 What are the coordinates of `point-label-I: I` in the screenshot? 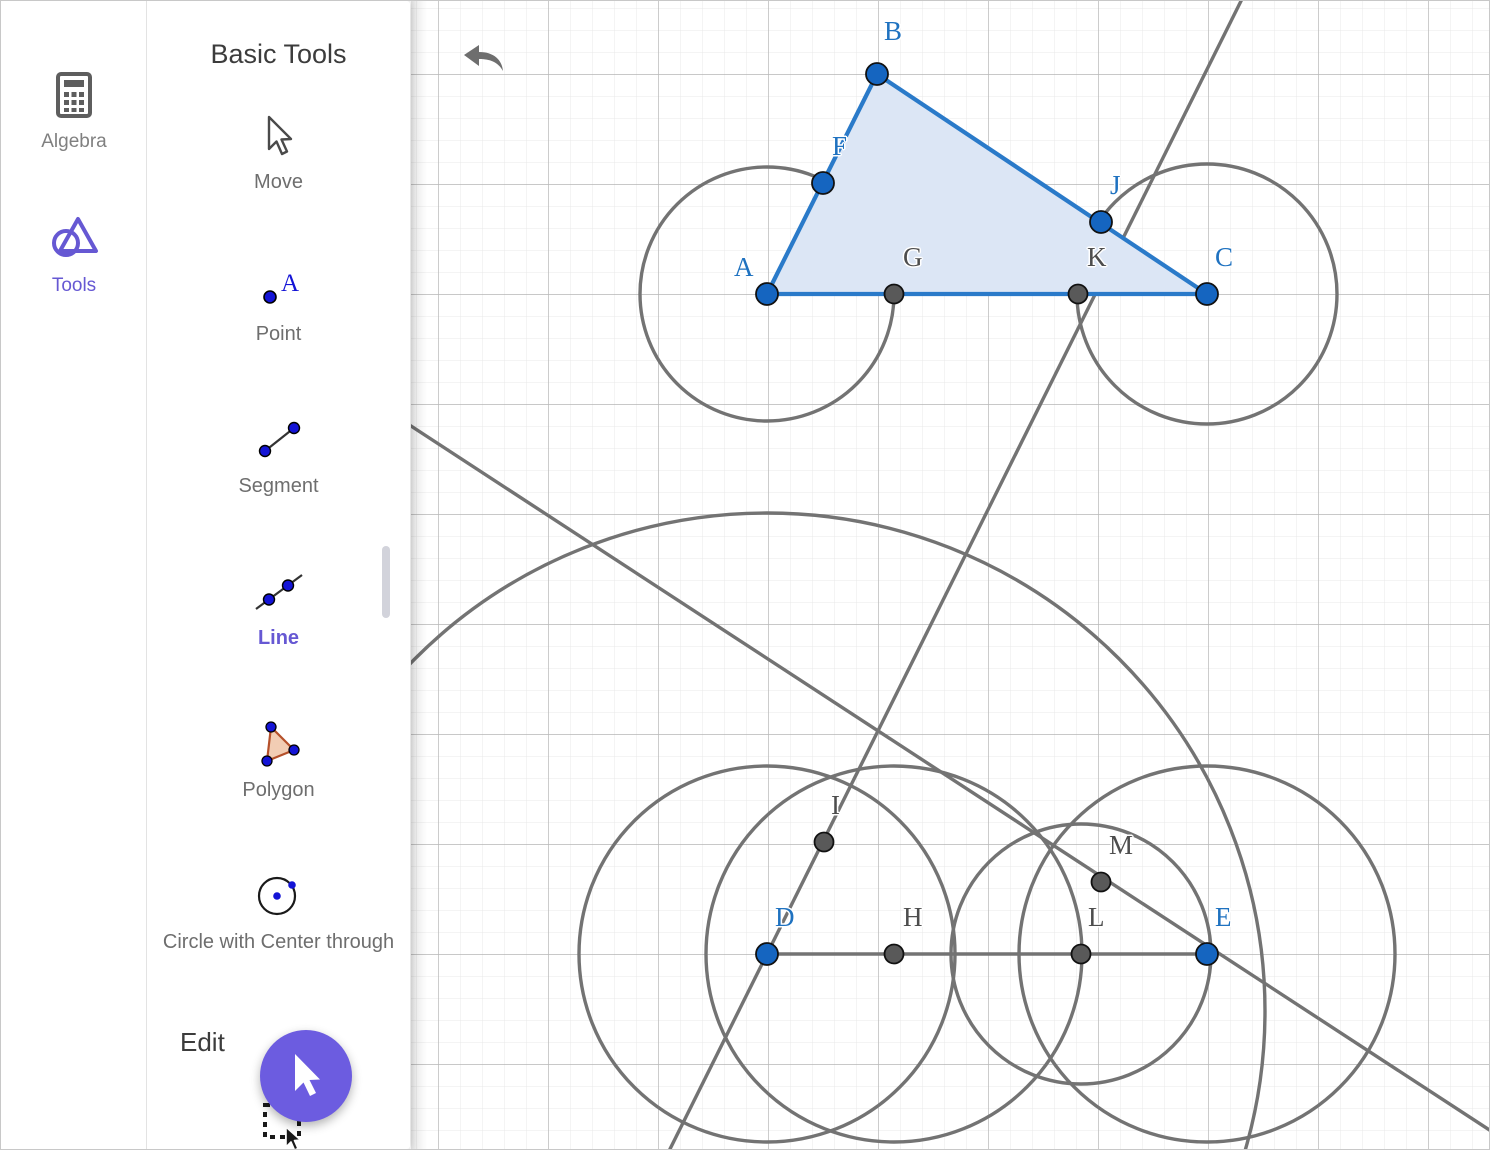 It's located at (835, 805).